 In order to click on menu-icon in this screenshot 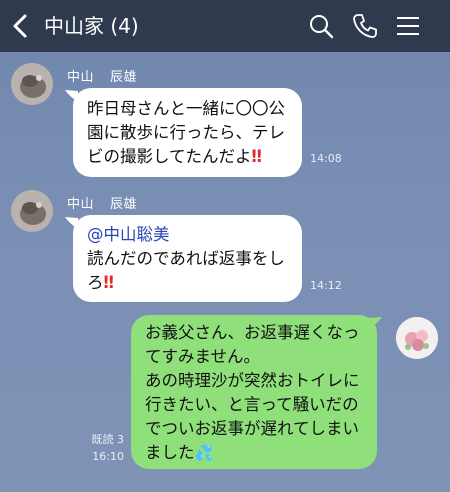, I will do `click(408, 26)`.